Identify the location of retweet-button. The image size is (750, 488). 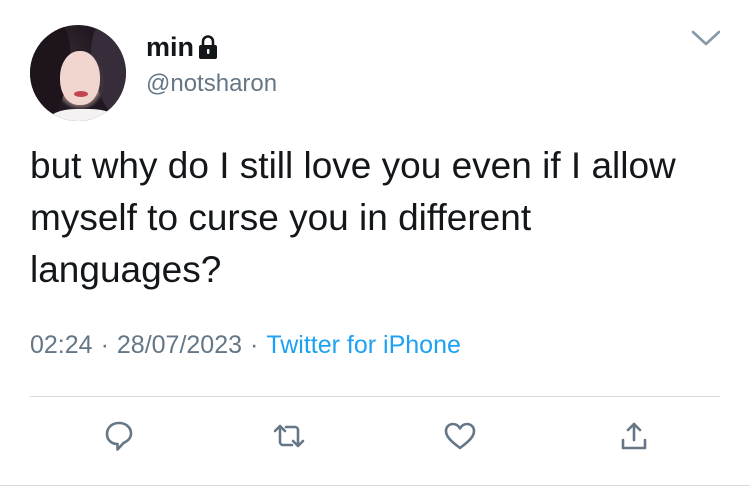
(289, 438).